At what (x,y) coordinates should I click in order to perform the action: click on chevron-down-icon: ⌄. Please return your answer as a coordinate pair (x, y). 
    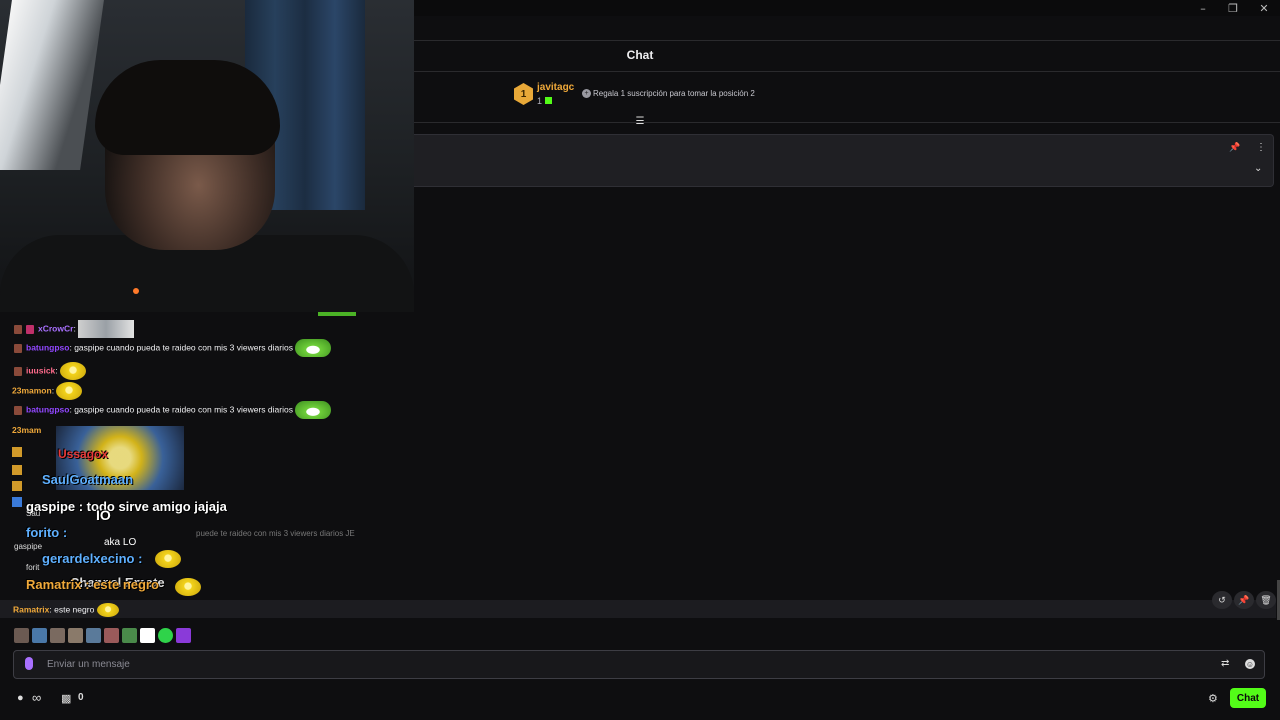
    Looking at the image, I should click on (1258, 168).